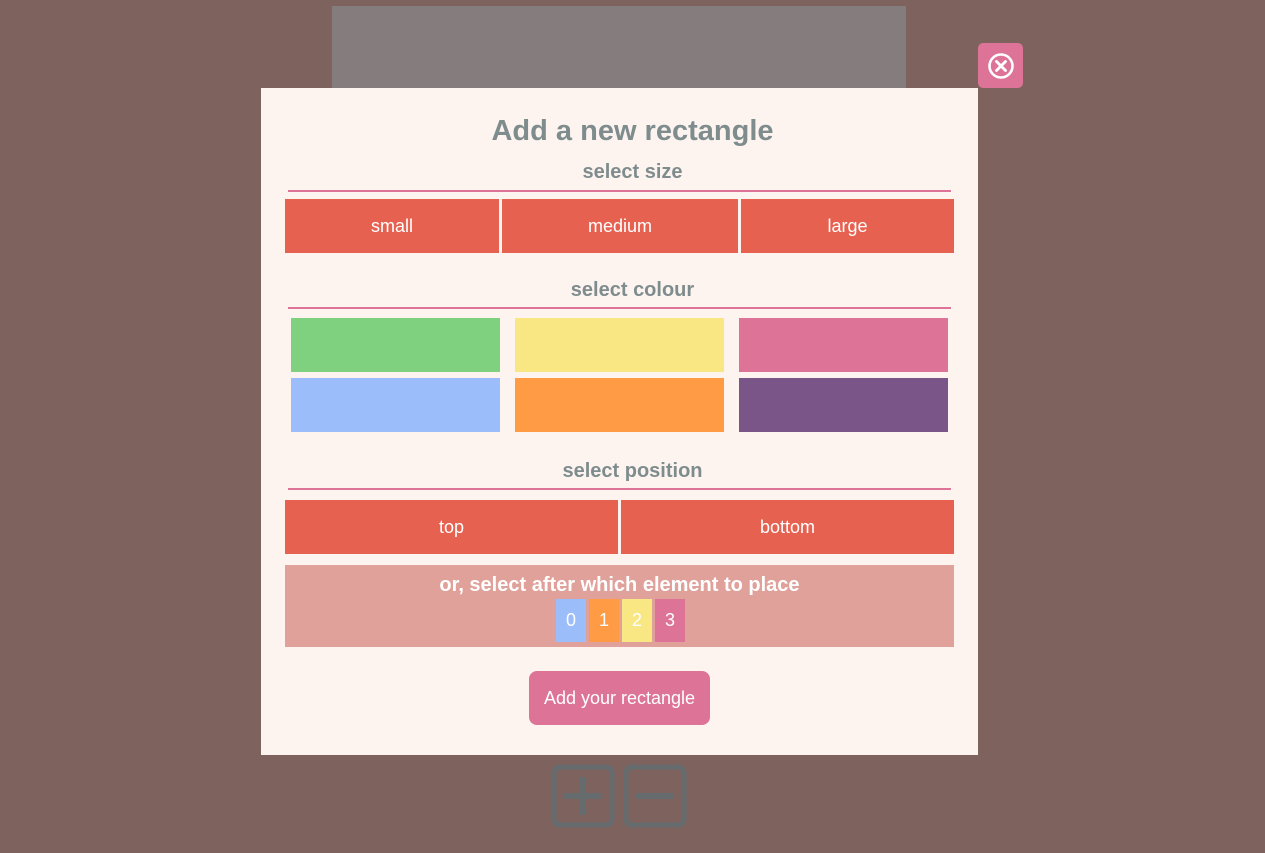 The height and width of the screenshot is (853, 1265). What do you see at coordinates (619, 489) in the screenshot?
I see `position-divider` at bounding box center [619, 489].